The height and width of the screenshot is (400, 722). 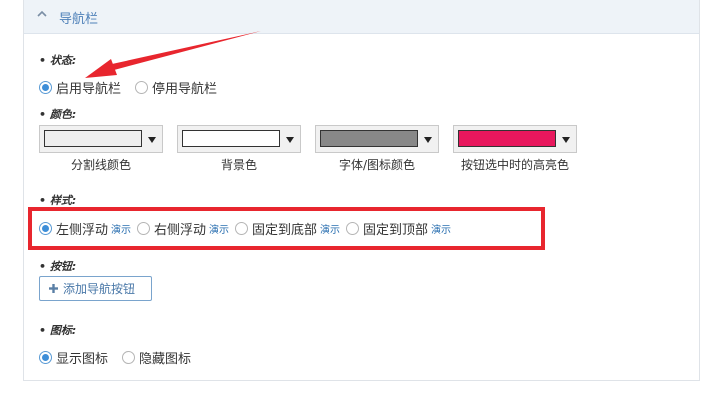 I want to click on highlight-color-caption: 按钮选中时的高亮色, so click(x=514, y=165).